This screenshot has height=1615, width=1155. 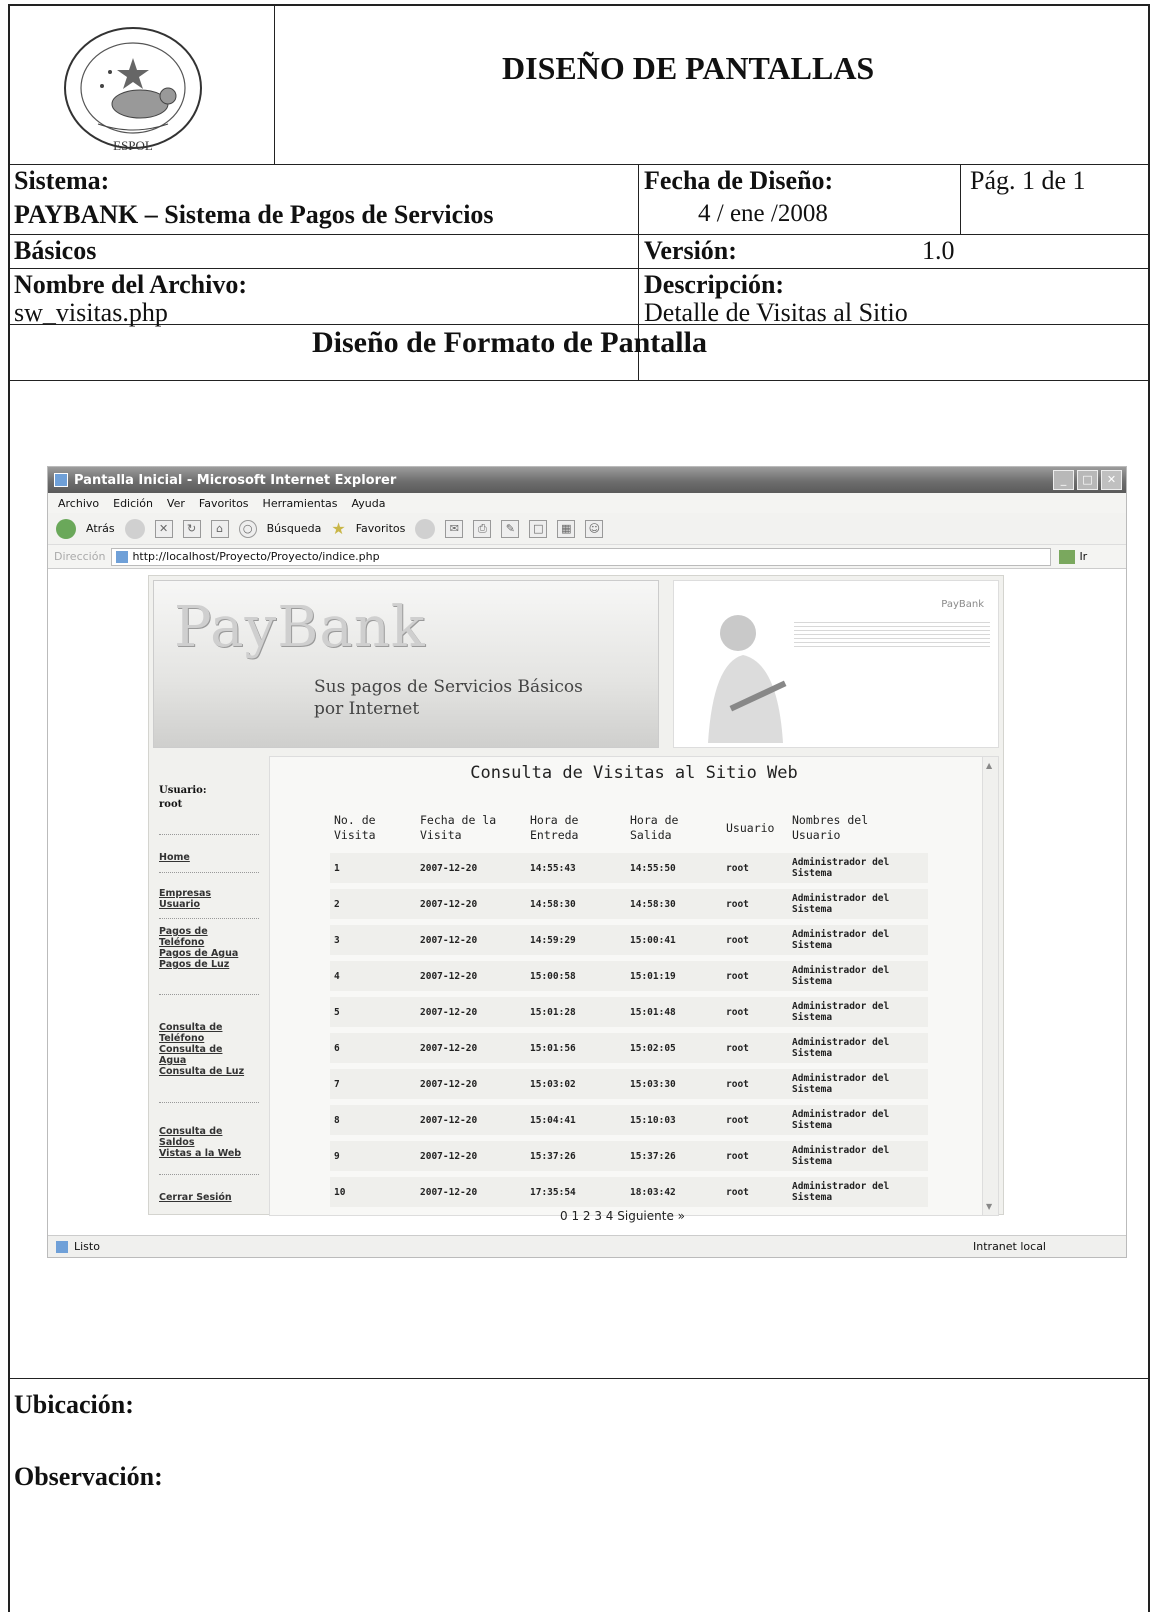 I want to click on exit-time-cell: 14:55:50, so click(x=674, y=868).